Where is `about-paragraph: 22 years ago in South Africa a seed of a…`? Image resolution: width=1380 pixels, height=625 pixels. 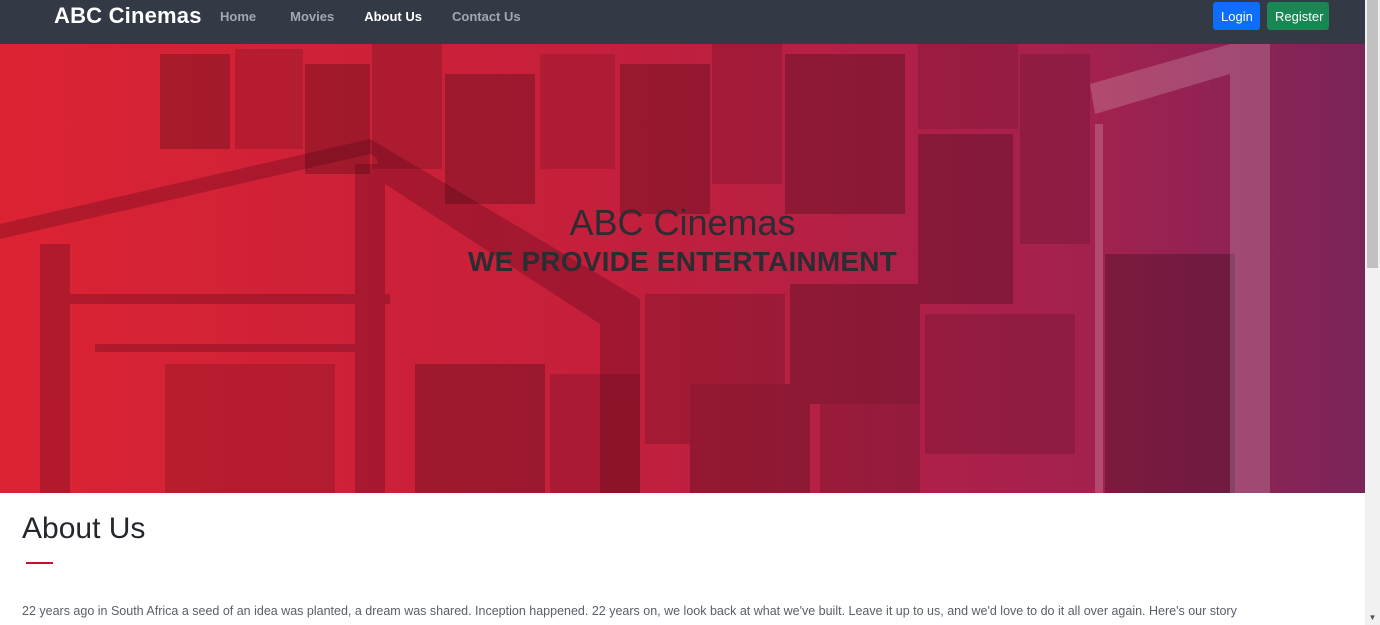
about-paragraph: 22 years ago in South Africa a seed of a… is located at coordinates (629, 611).